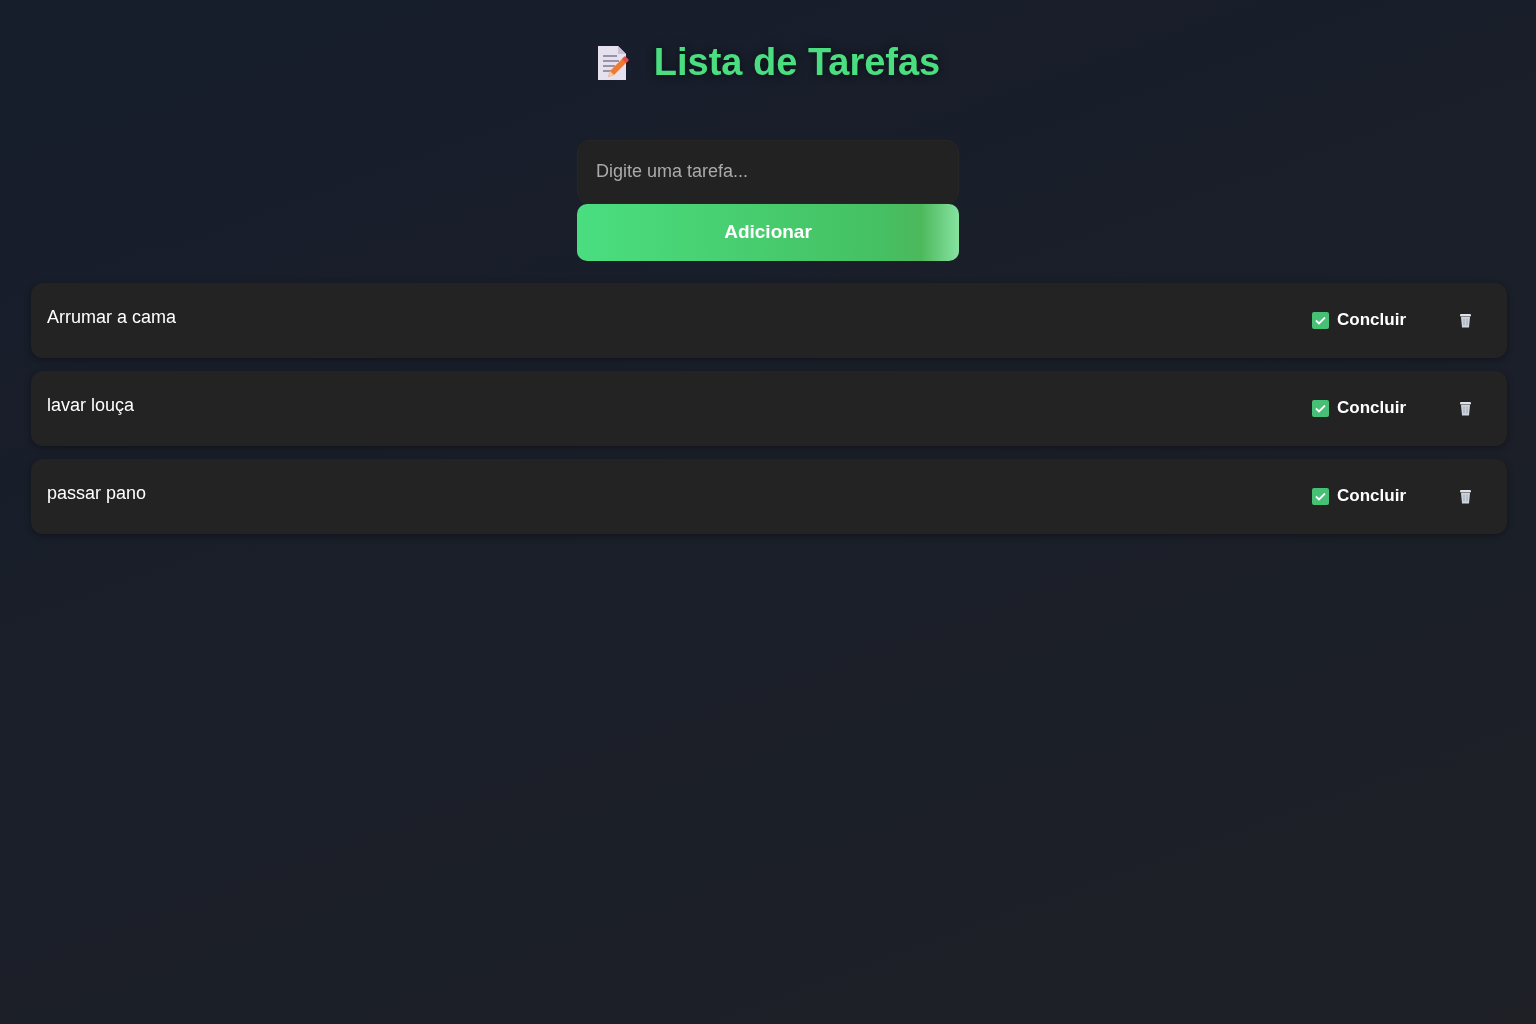 The height and width of the screenshot is (1024, 1536). What do you see at coordinates (612, 62) in the screenshot?
I see `memo-icon` at bounding box center [612, 62].